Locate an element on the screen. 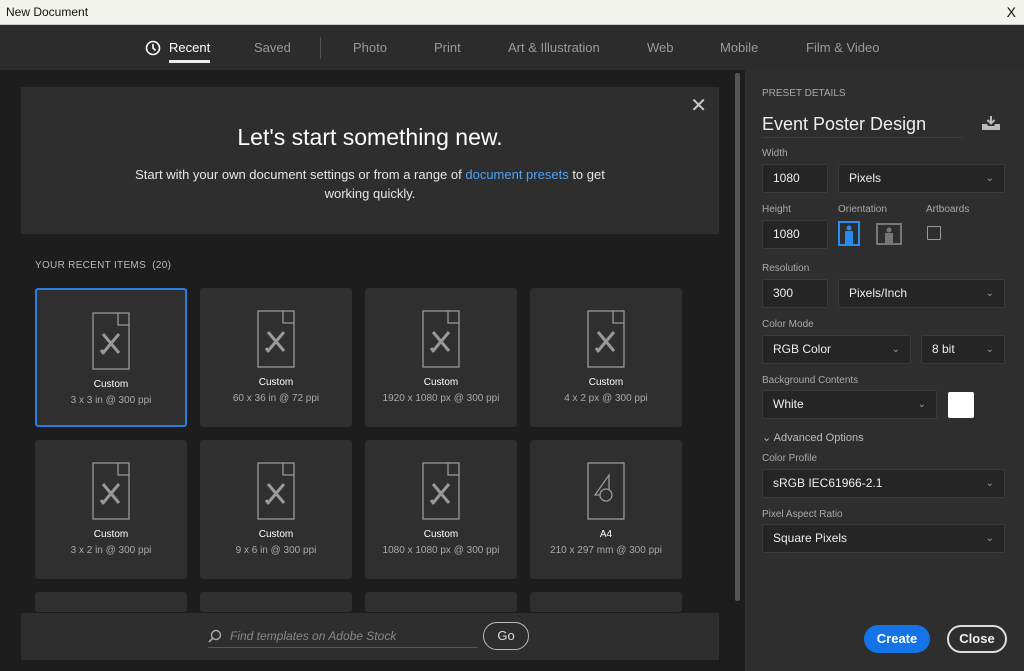 Image resolution: width=1024 pixels, height=671 pixels. recent-item-spec: 1080 x 1080 px @ 300 ppi is located at coordinates (441, 550).